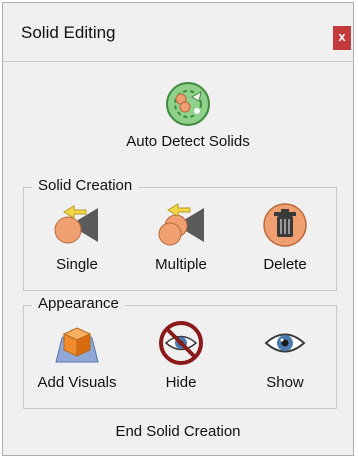 This screenshot has height=459, width=358. Describe the element at coordinates (285, 264) in the screenshot. I see `delete-label: Delete` at that location.